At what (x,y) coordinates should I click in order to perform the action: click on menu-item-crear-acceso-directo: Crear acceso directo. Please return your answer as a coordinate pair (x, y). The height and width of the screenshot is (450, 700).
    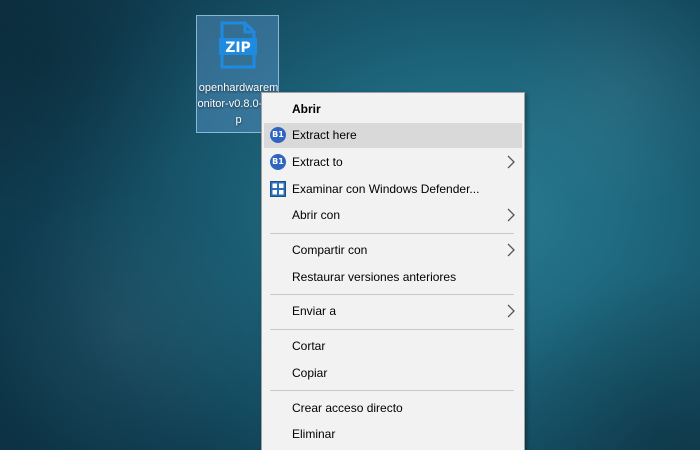
    Looking at the image, I should click on (393, 408).